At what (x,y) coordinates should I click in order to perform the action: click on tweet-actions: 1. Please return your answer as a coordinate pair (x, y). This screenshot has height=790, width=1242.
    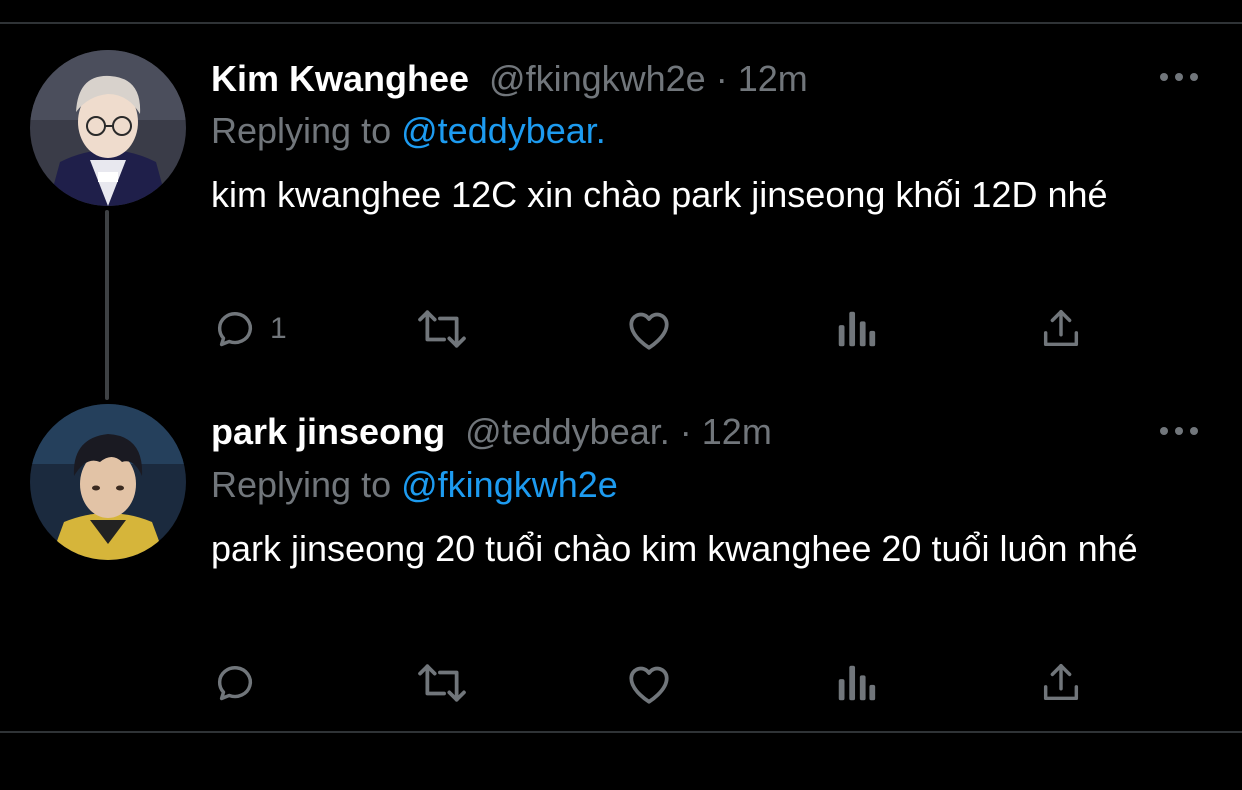
    Looking at the image, I should click on (621, 329).